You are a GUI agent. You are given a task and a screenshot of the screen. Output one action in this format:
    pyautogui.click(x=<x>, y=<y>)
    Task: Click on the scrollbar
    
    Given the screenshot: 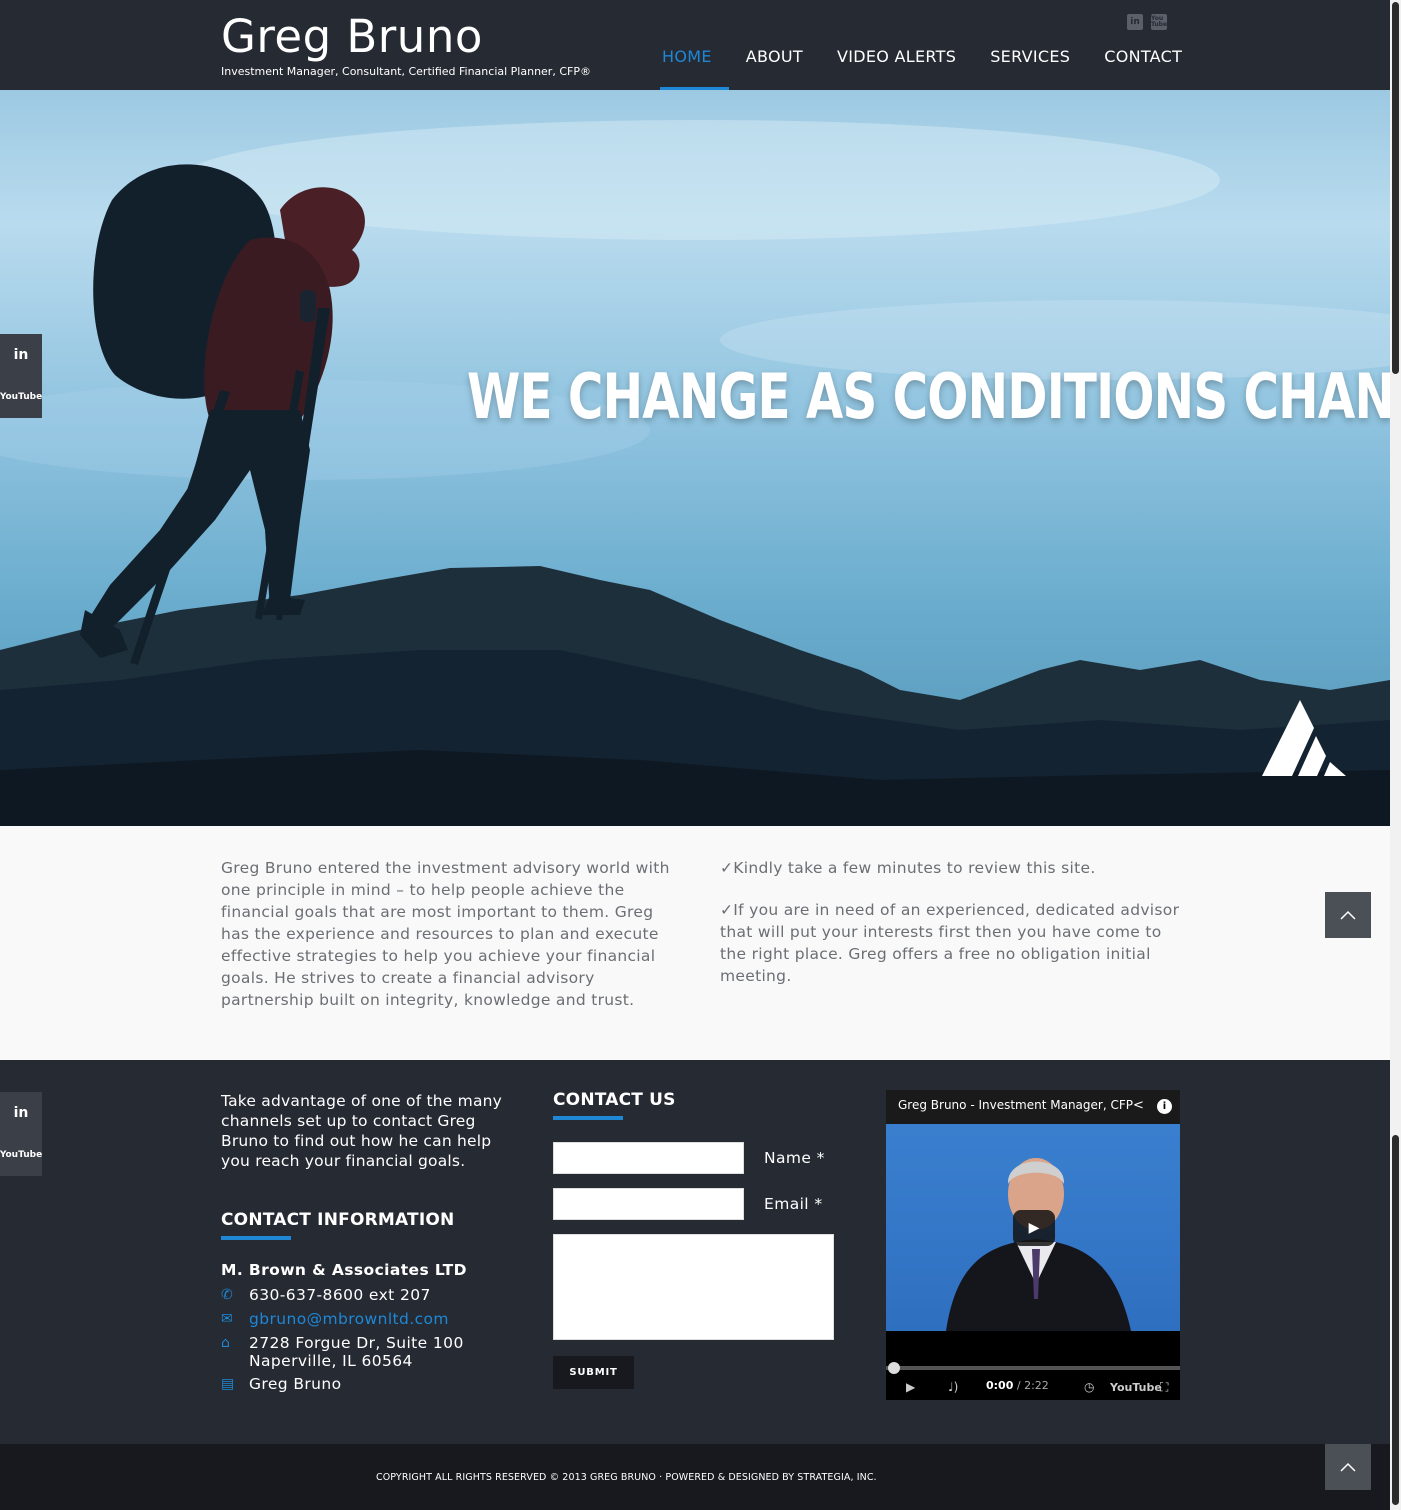 What is the action you would take?
    pyautogui.click(x=1395, y=755)
    